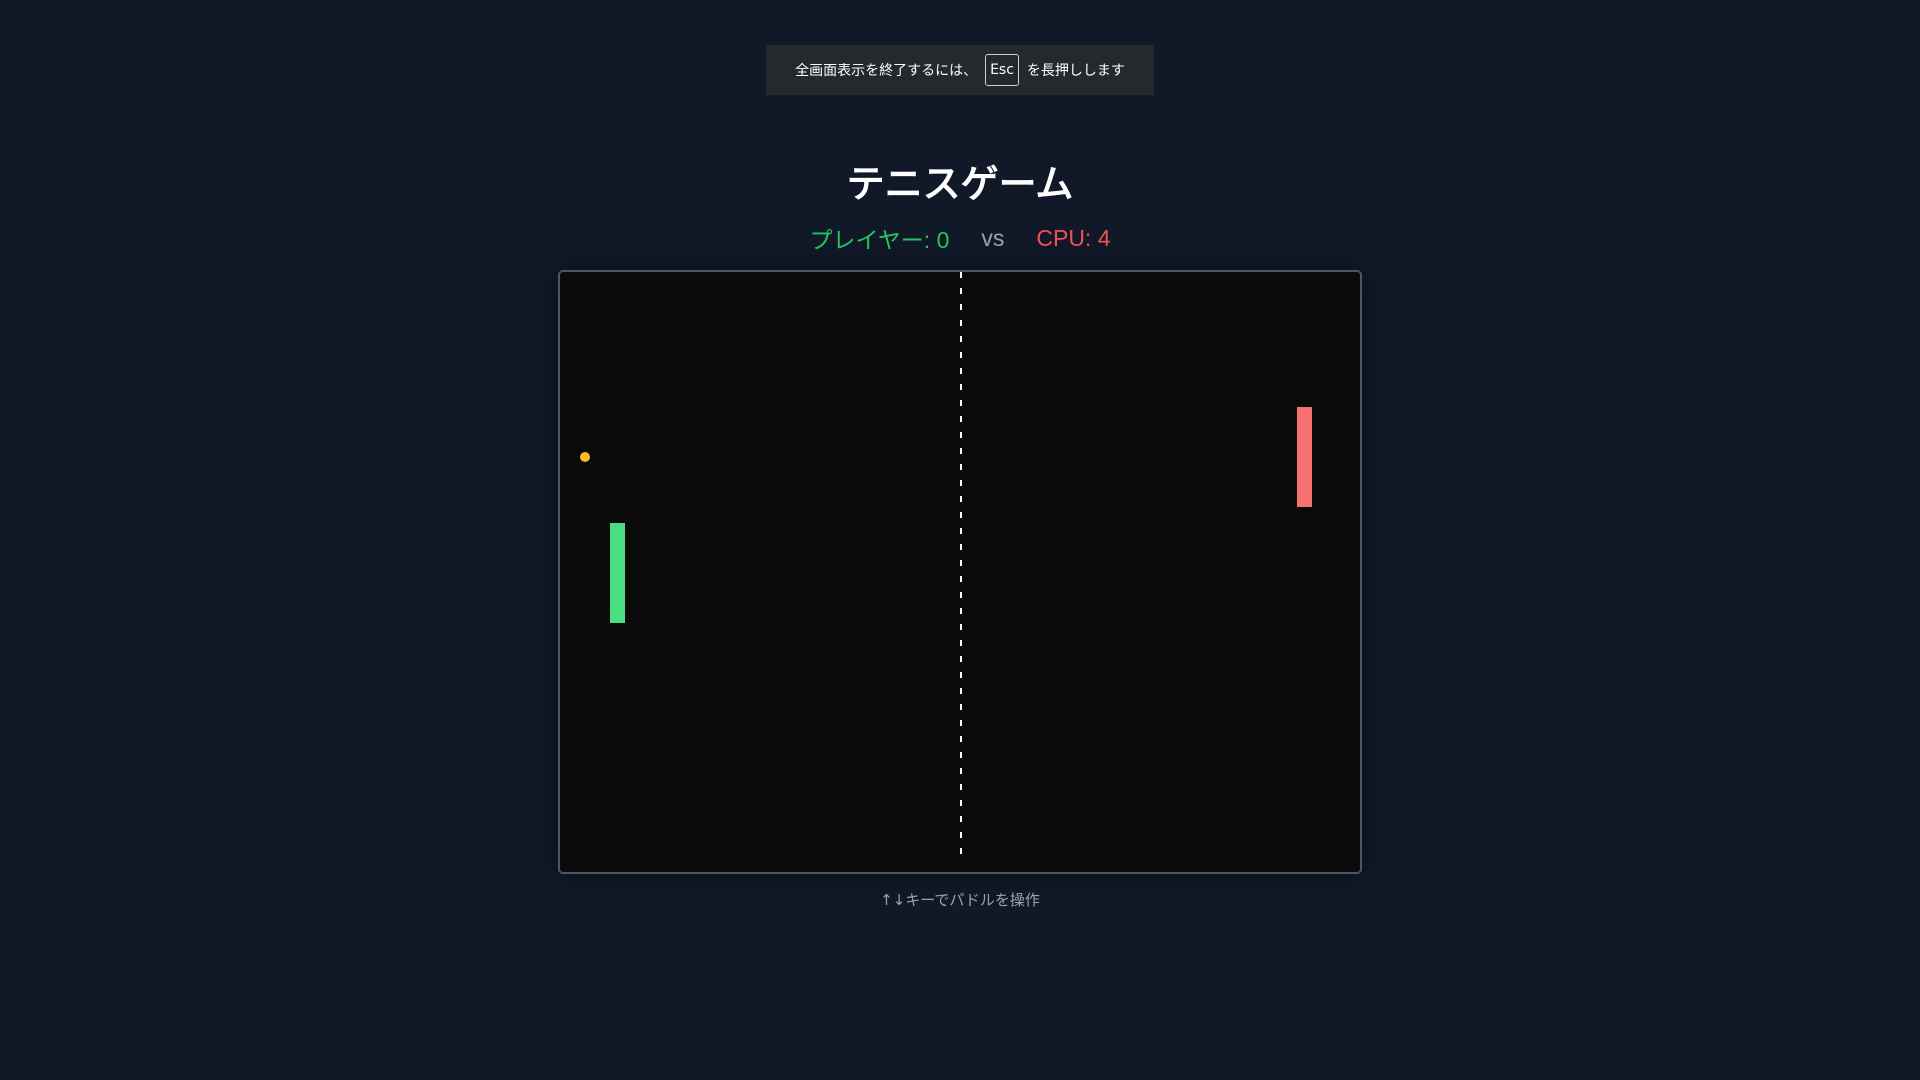 Image resolution: width=1920 pixels, height=1080 pixels. Describe the element at coordinates (1075, 71) in the screenshot. I see `fullscreen-notice-text-after: を長押しします` at that location.